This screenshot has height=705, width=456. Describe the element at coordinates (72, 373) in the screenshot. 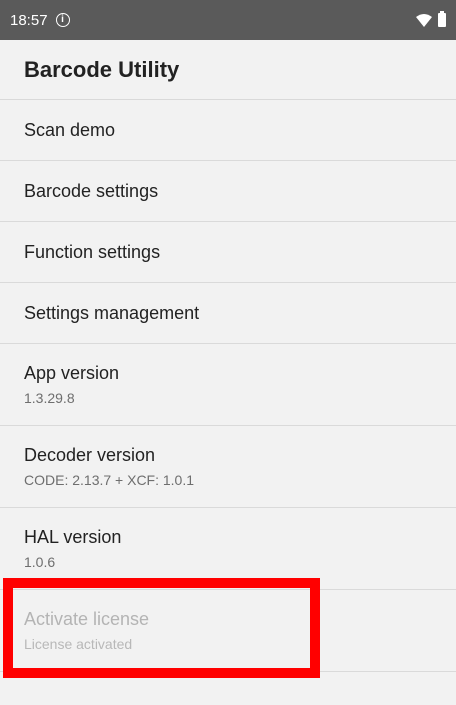

I see `list-item-title: App version` at that location.